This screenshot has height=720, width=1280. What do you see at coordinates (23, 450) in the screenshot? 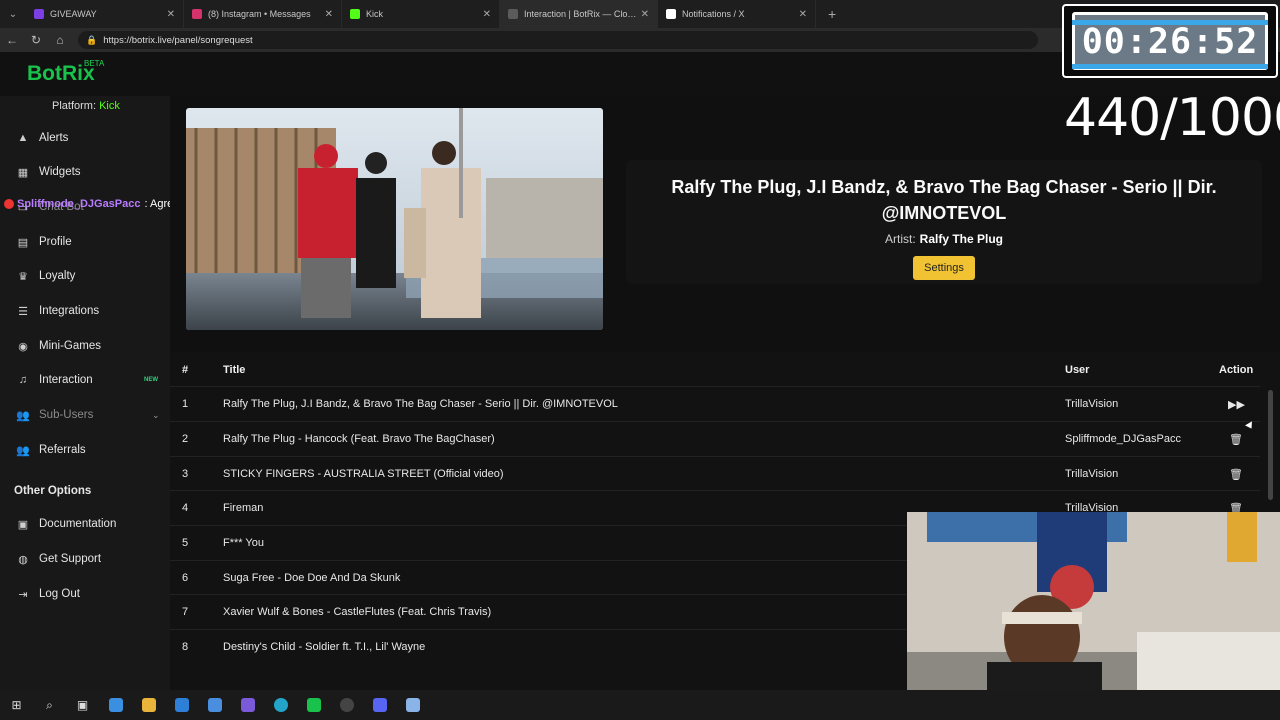
I see `people-icon: 👥` at bounding box center [23, 450].